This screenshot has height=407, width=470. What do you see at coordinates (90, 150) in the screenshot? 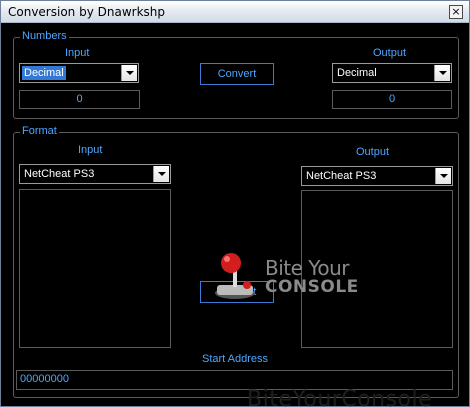
I see `format-input-label: Input` at bounding box center [90, 150].